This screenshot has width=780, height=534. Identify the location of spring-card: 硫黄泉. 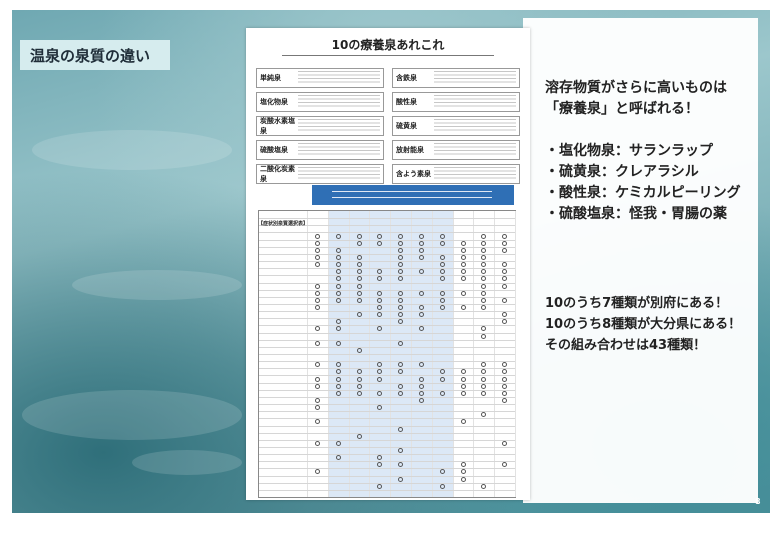
(456, 126).